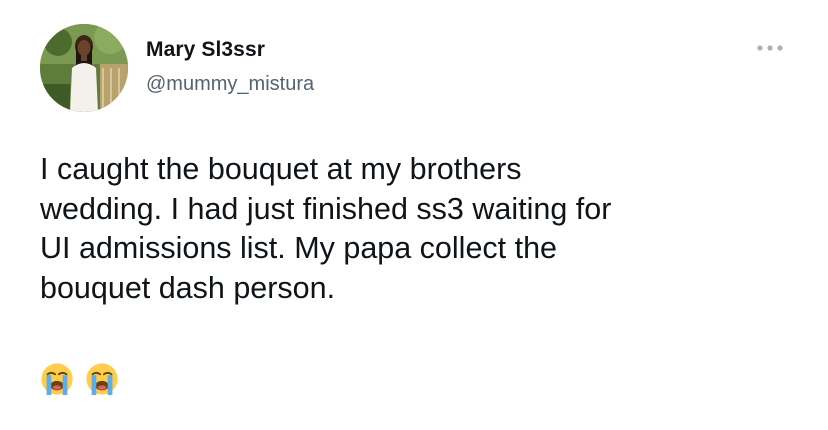 The height and width of the screenshot is (430, 828). Describe the element at coordinates (188, 287) in the screenshot. I see `tweet-text-line: bouquet dash person.` at that location.